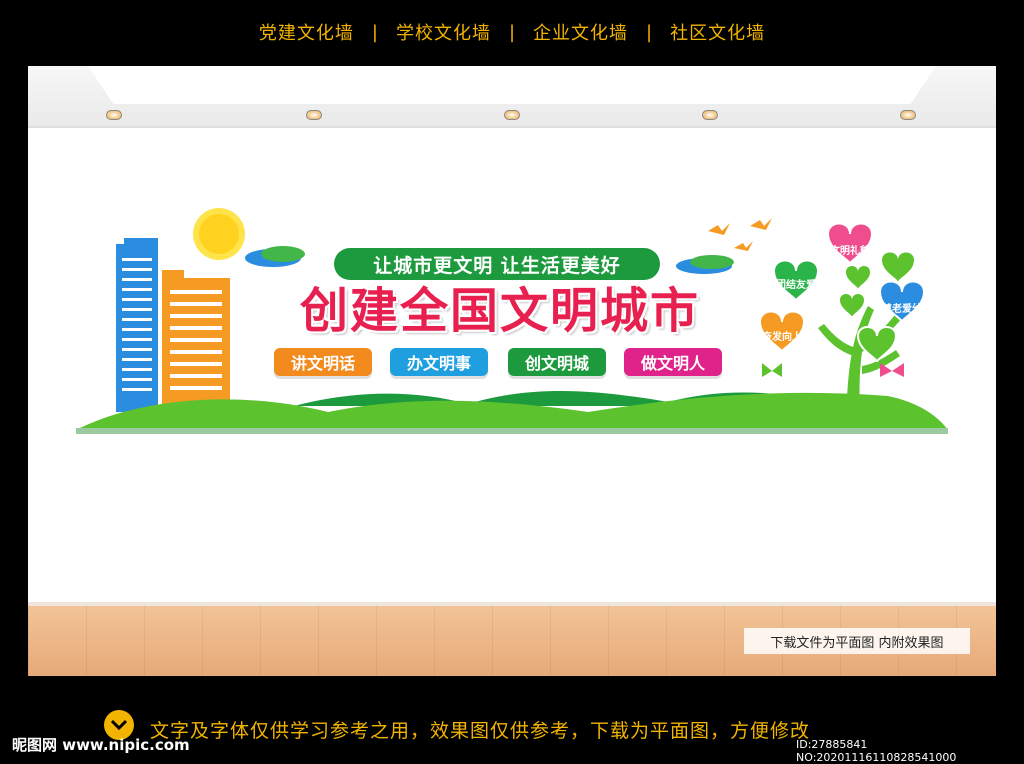 The image size is (1024, 764). Describe the element at coordinates (480, 731) in the screenshot. I see `footer-disclaimer: 文字及字体仅供学习参考之用，效果图仅供参考，下载为平面图，方便修改` at that location.